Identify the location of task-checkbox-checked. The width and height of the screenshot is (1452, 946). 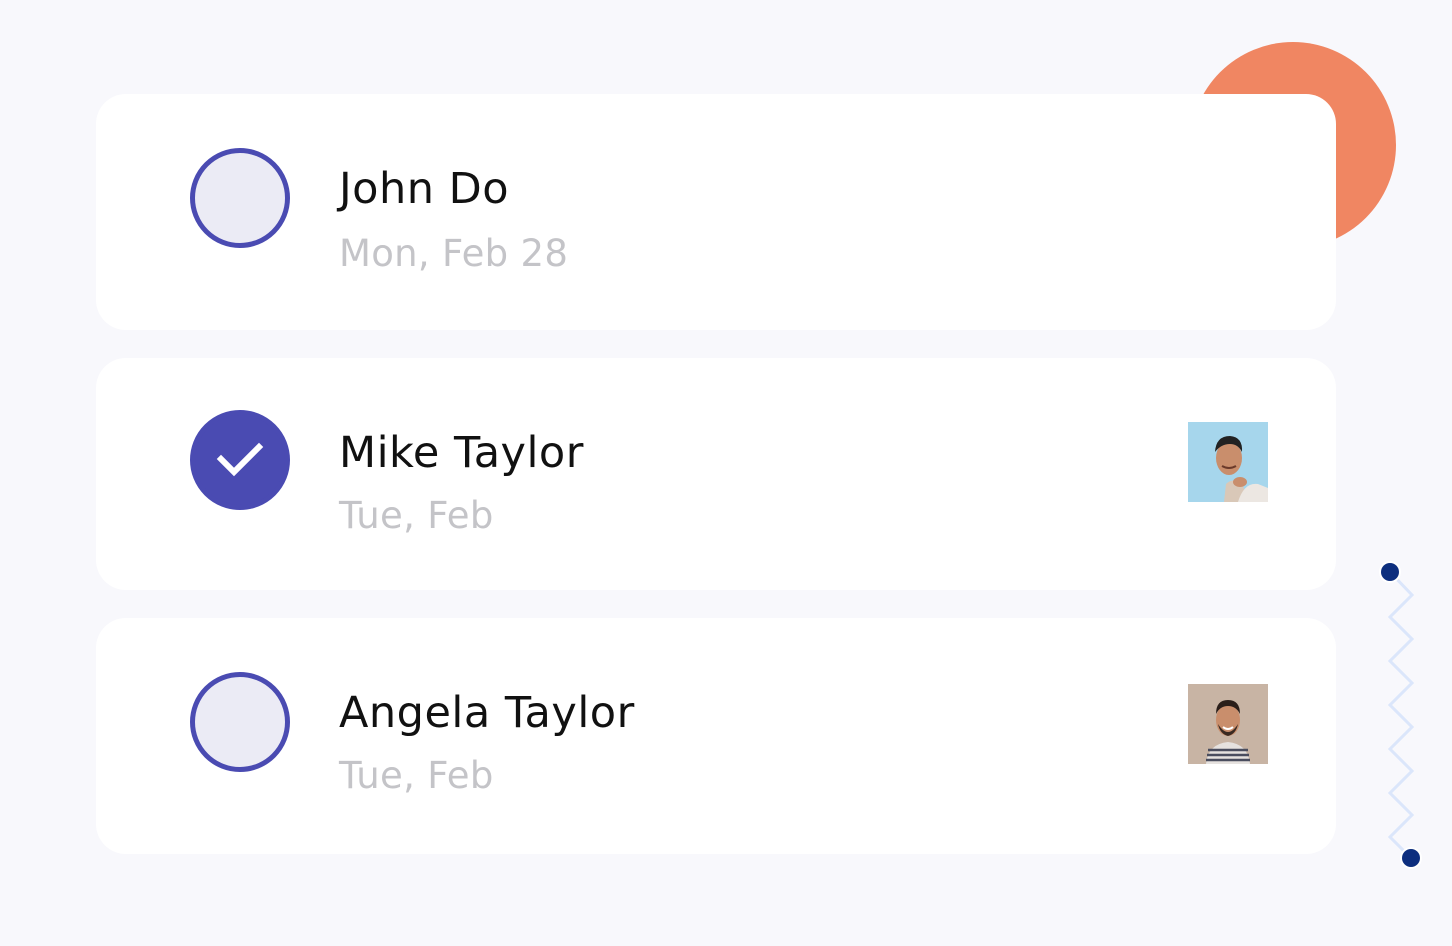
(240, 460).